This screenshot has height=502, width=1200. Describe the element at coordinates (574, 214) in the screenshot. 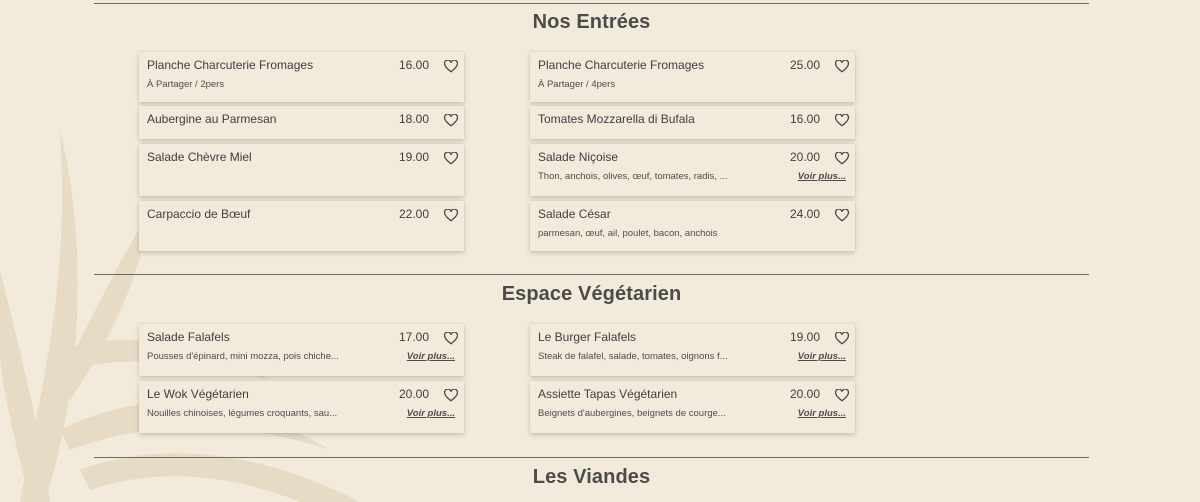

I see `item-name: Salade César` at that location.